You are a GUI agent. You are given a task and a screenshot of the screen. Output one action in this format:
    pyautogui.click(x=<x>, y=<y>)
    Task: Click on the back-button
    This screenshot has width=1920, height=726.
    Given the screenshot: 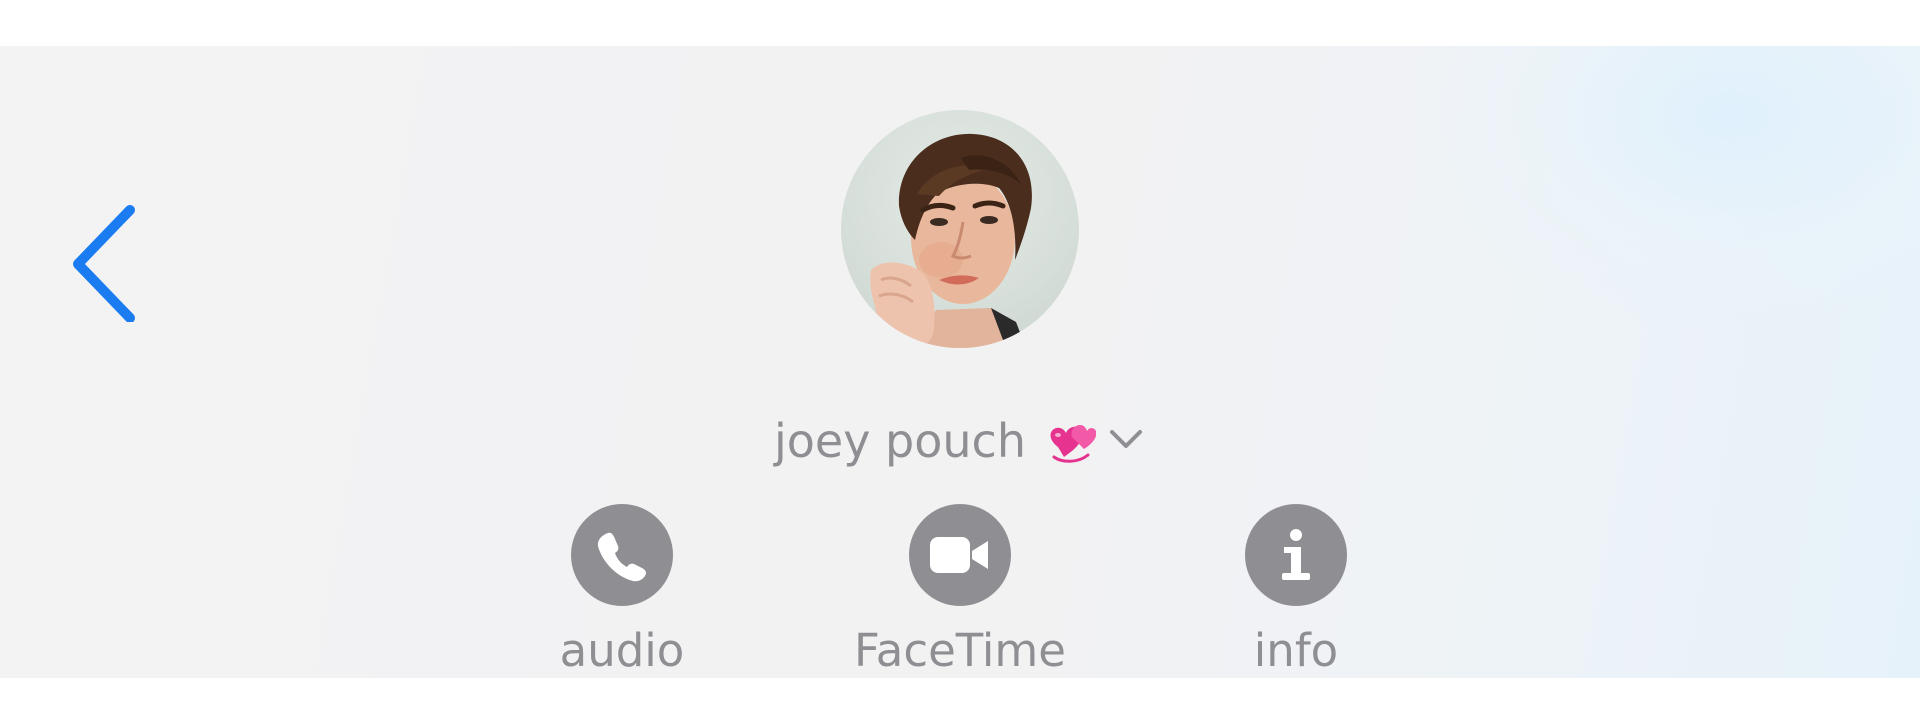 What is the action you would take?
    pyautogui.click(x=104, y=262)
    